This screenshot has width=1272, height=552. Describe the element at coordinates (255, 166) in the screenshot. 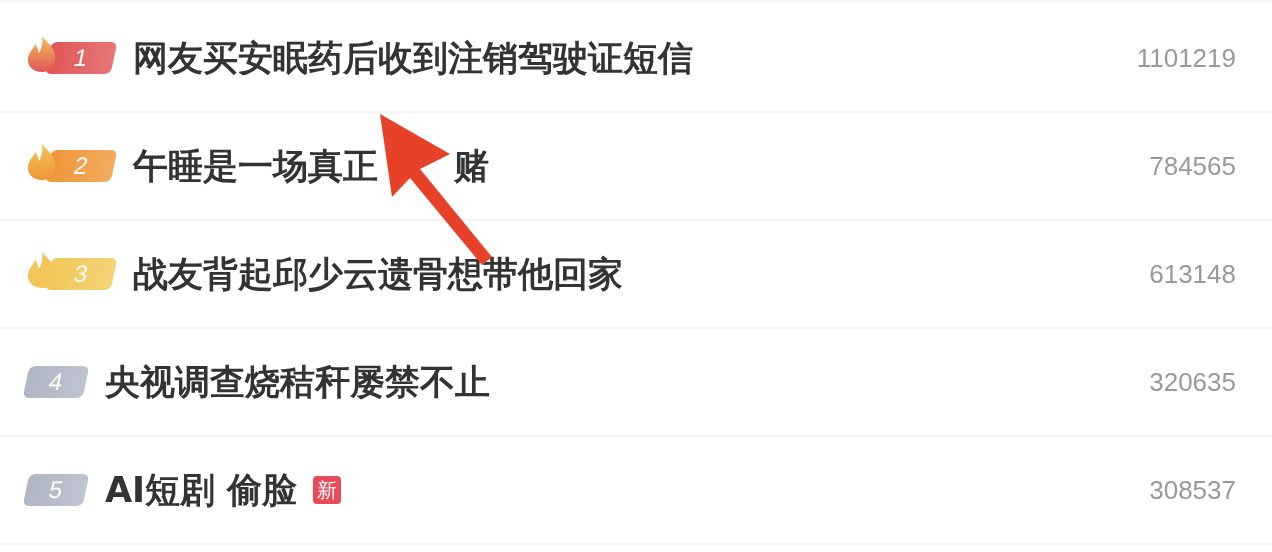

I see `topic-title: 午睡是一场真正` at that location.